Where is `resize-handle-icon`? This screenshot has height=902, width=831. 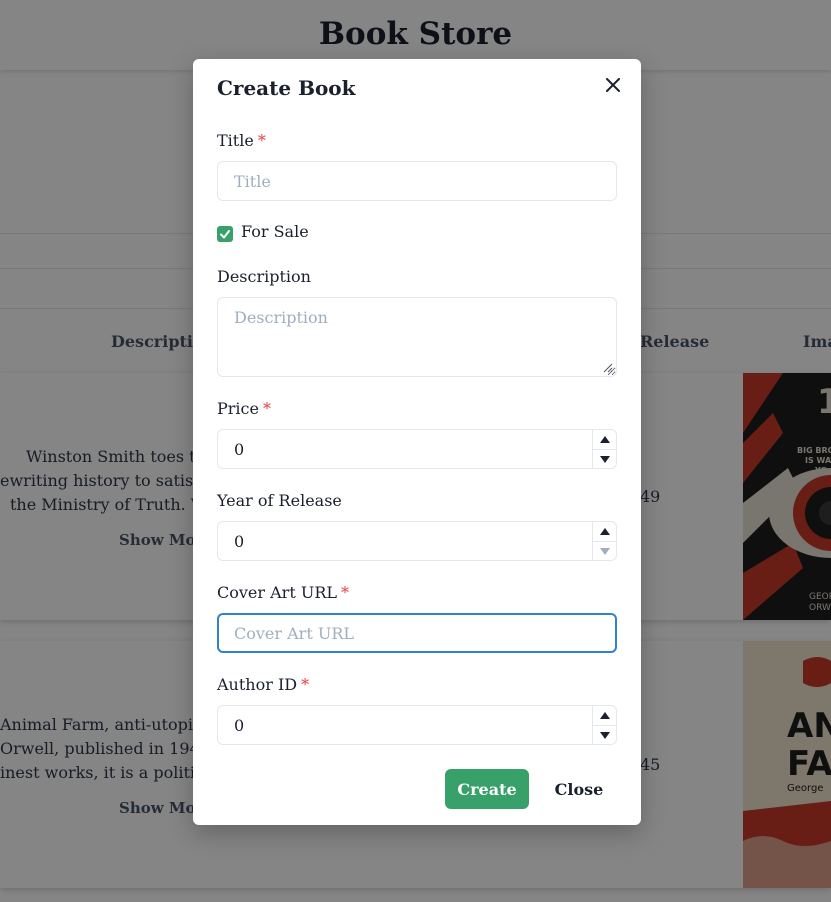
resize-handle-icon is located at coordinates (607, 367).